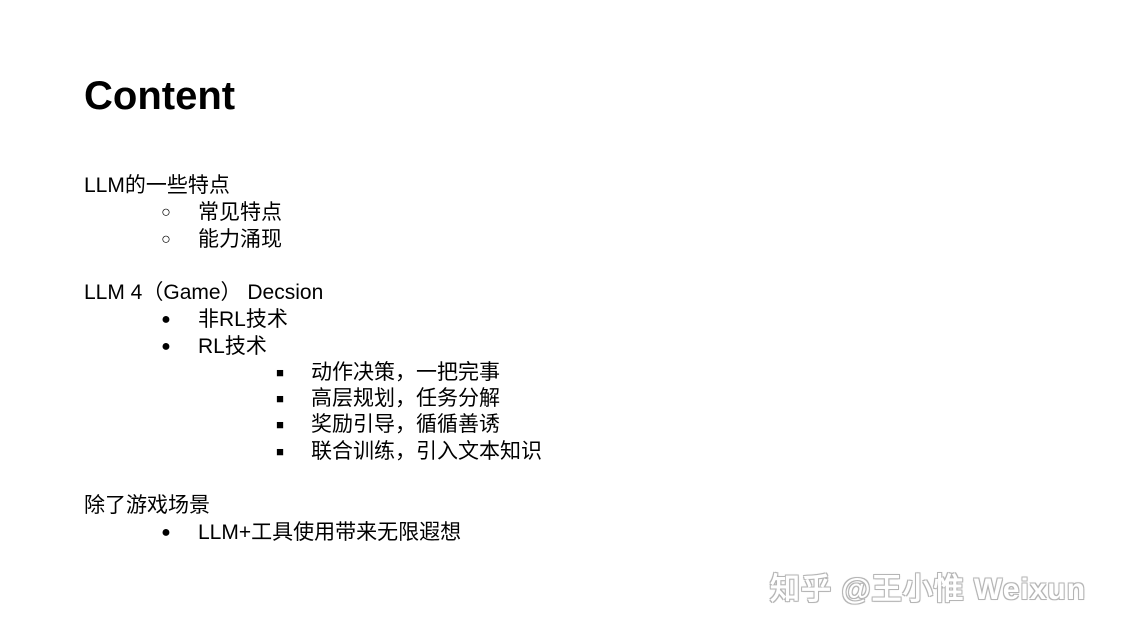  What do you see at coordinates (240, 239) in the screenshot?
I see `list-item-emergent-abilities: 能力涌现` at bounding box center [240, 239].